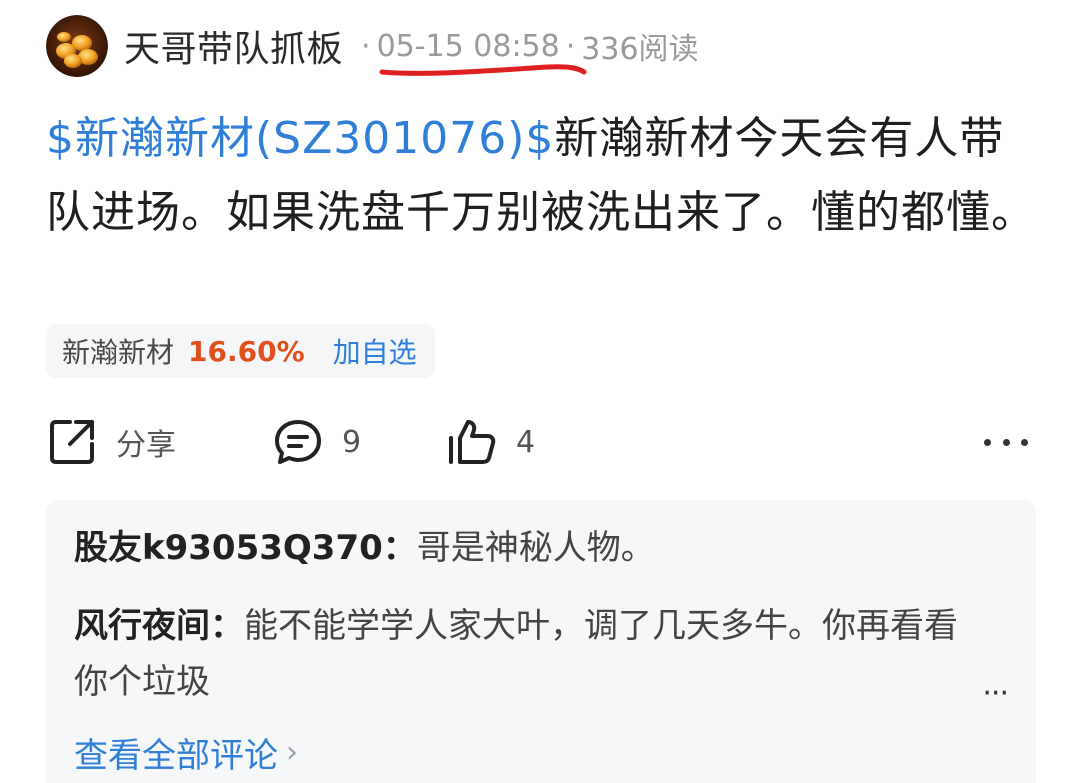  What do you see at coordinates (375, 351) in the screenshot?
I see `add-watchlist-button: 加自选` at bounding box center [375, 351].